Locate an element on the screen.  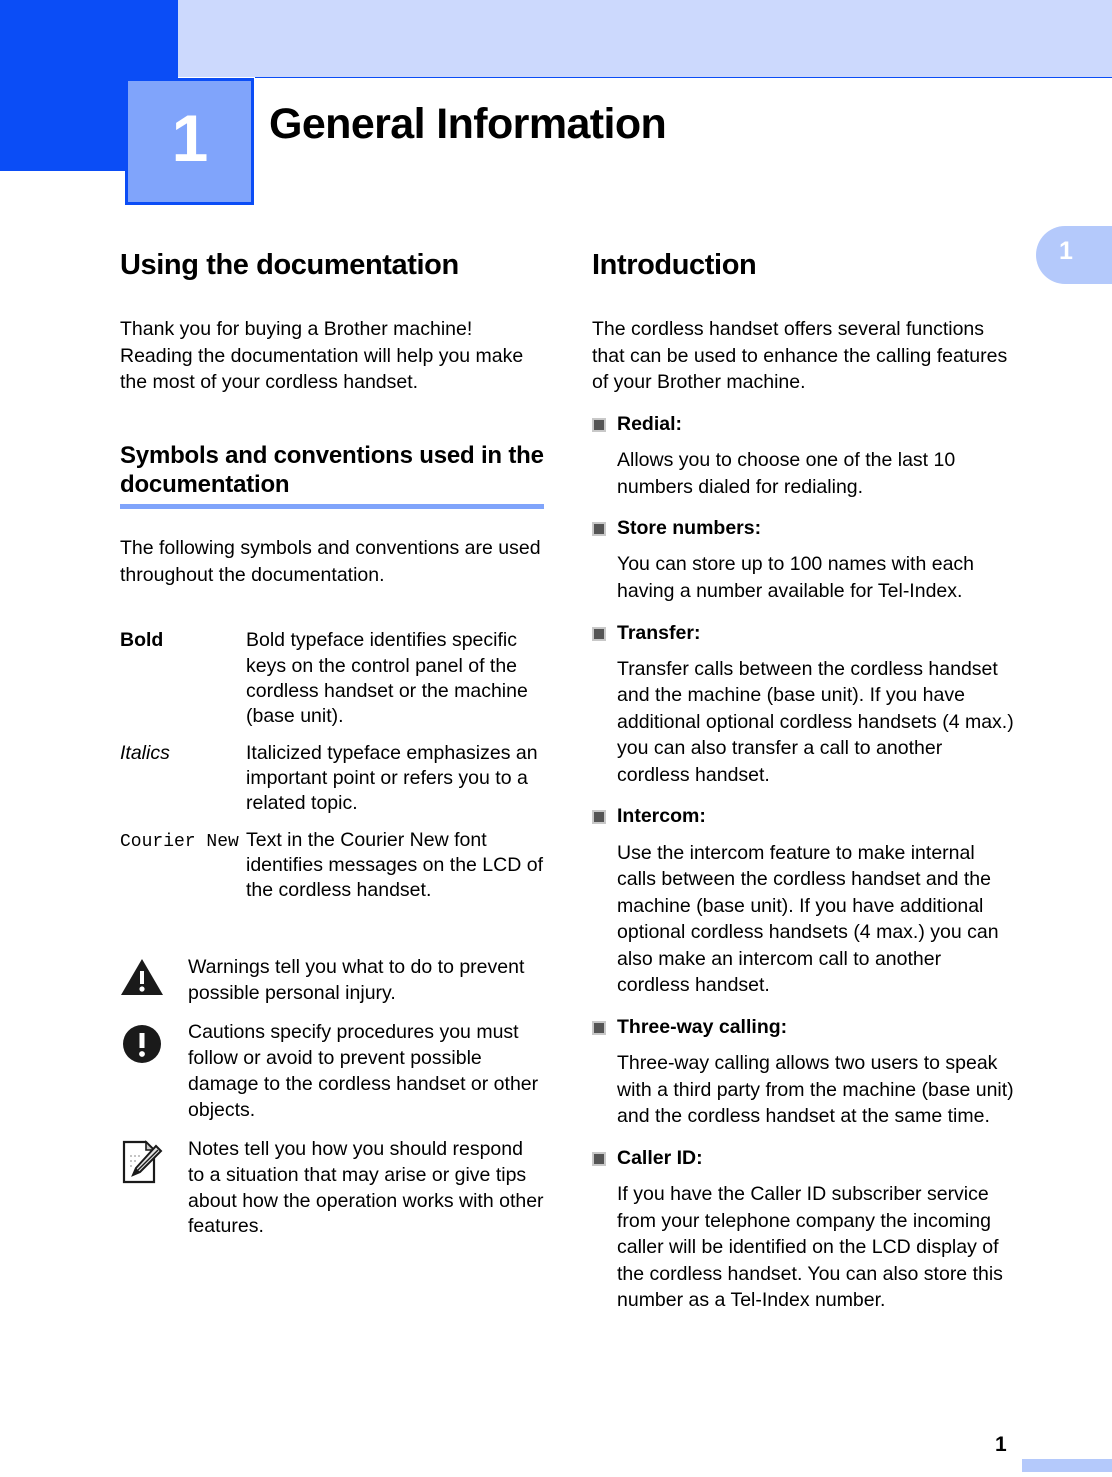
note-pencil-icon is located at coordinates (143, 1163).